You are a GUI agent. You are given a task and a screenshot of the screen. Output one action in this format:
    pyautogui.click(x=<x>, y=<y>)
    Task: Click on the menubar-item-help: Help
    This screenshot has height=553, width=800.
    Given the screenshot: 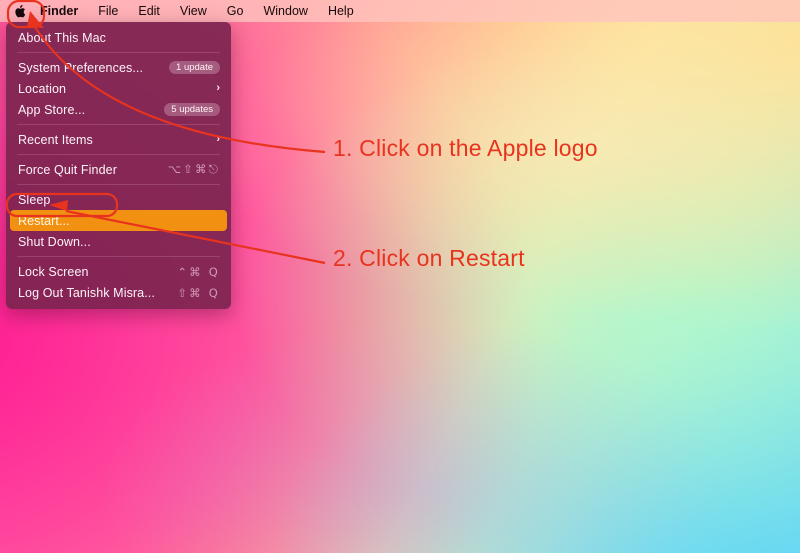 What is the action you would take?
    pyautogui.click(x=341, y=11)
    